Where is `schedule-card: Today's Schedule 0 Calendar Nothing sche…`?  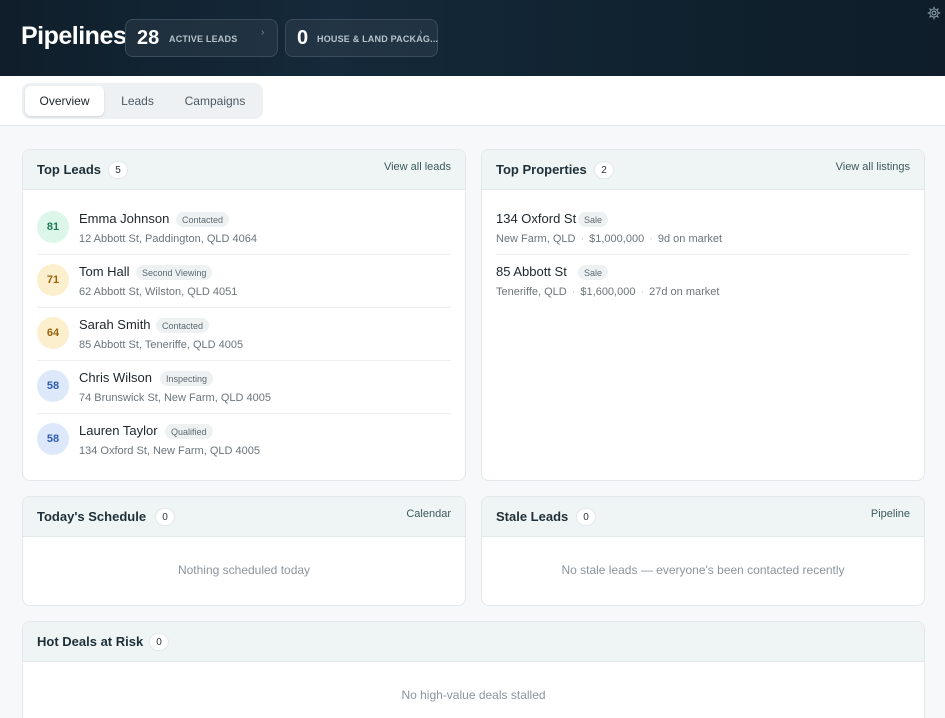
schedule-card: Today's Schedule 0 Calendar Nothing sche… is located at coordinates (244, 551).